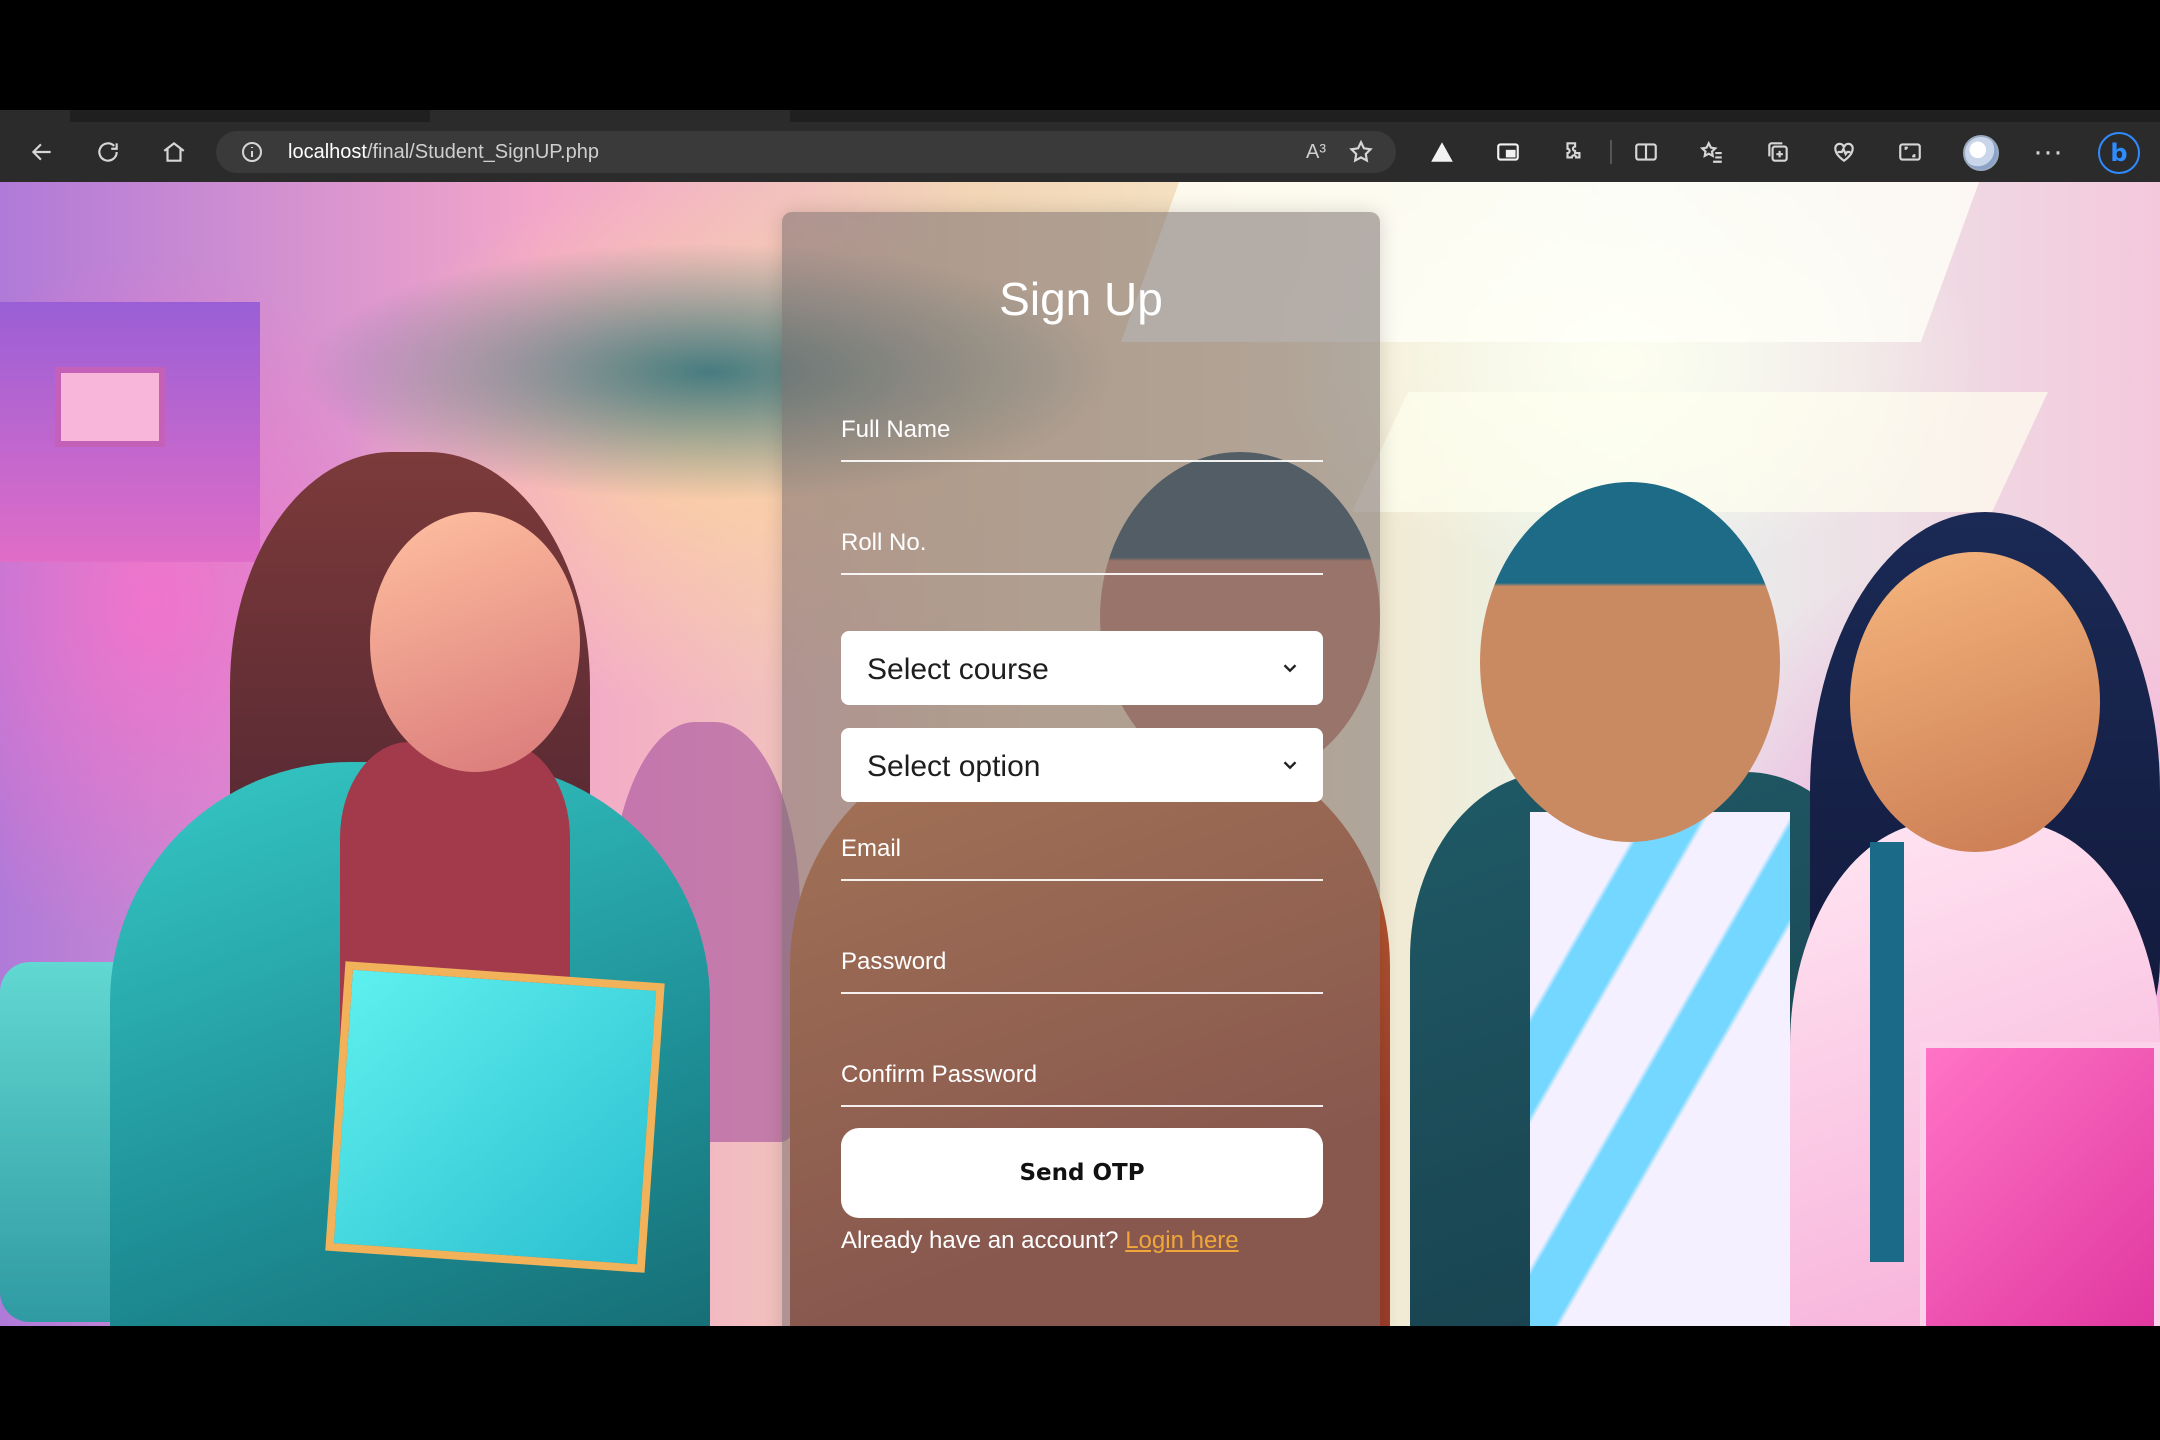 The image size is (2160, 1440). Describe the element at coordinates (482, 152) in the screenshot. I see `url-path: /final/Student_SignUP.php` at that location.